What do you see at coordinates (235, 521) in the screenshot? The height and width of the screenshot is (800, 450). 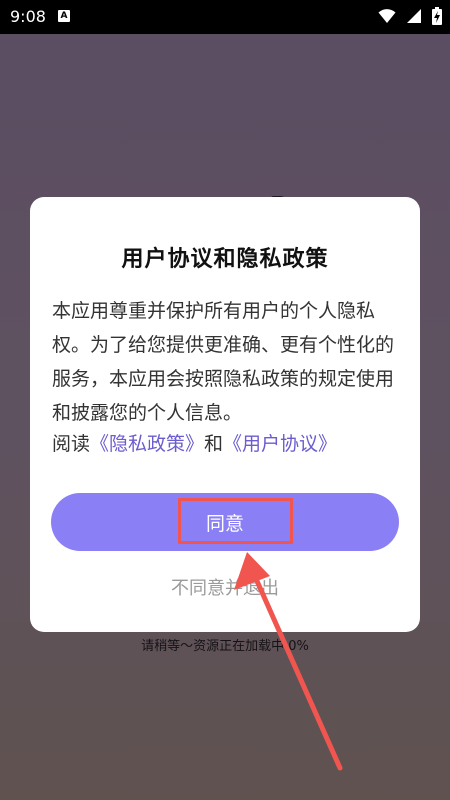 I see `annotation-highlight-box` at bounding box center [235, 521].